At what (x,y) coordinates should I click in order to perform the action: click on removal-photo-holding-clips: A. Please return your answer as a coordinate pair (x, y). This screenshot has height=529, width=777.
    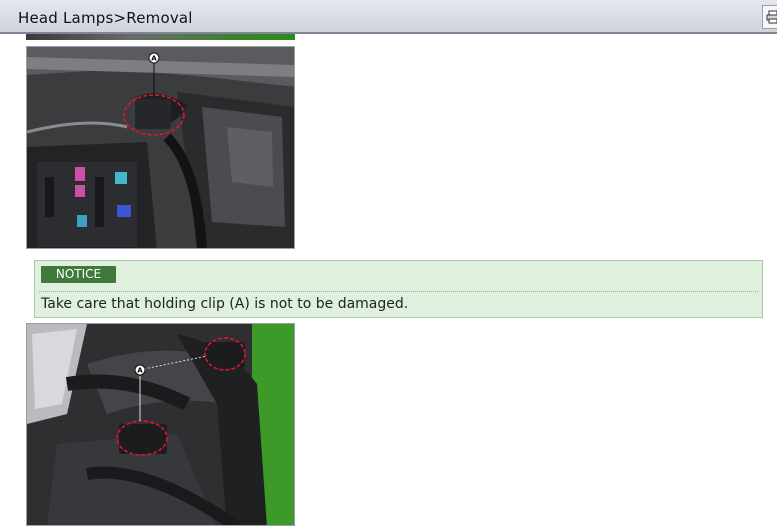
    Looking at the image, I should click on (160, 424).